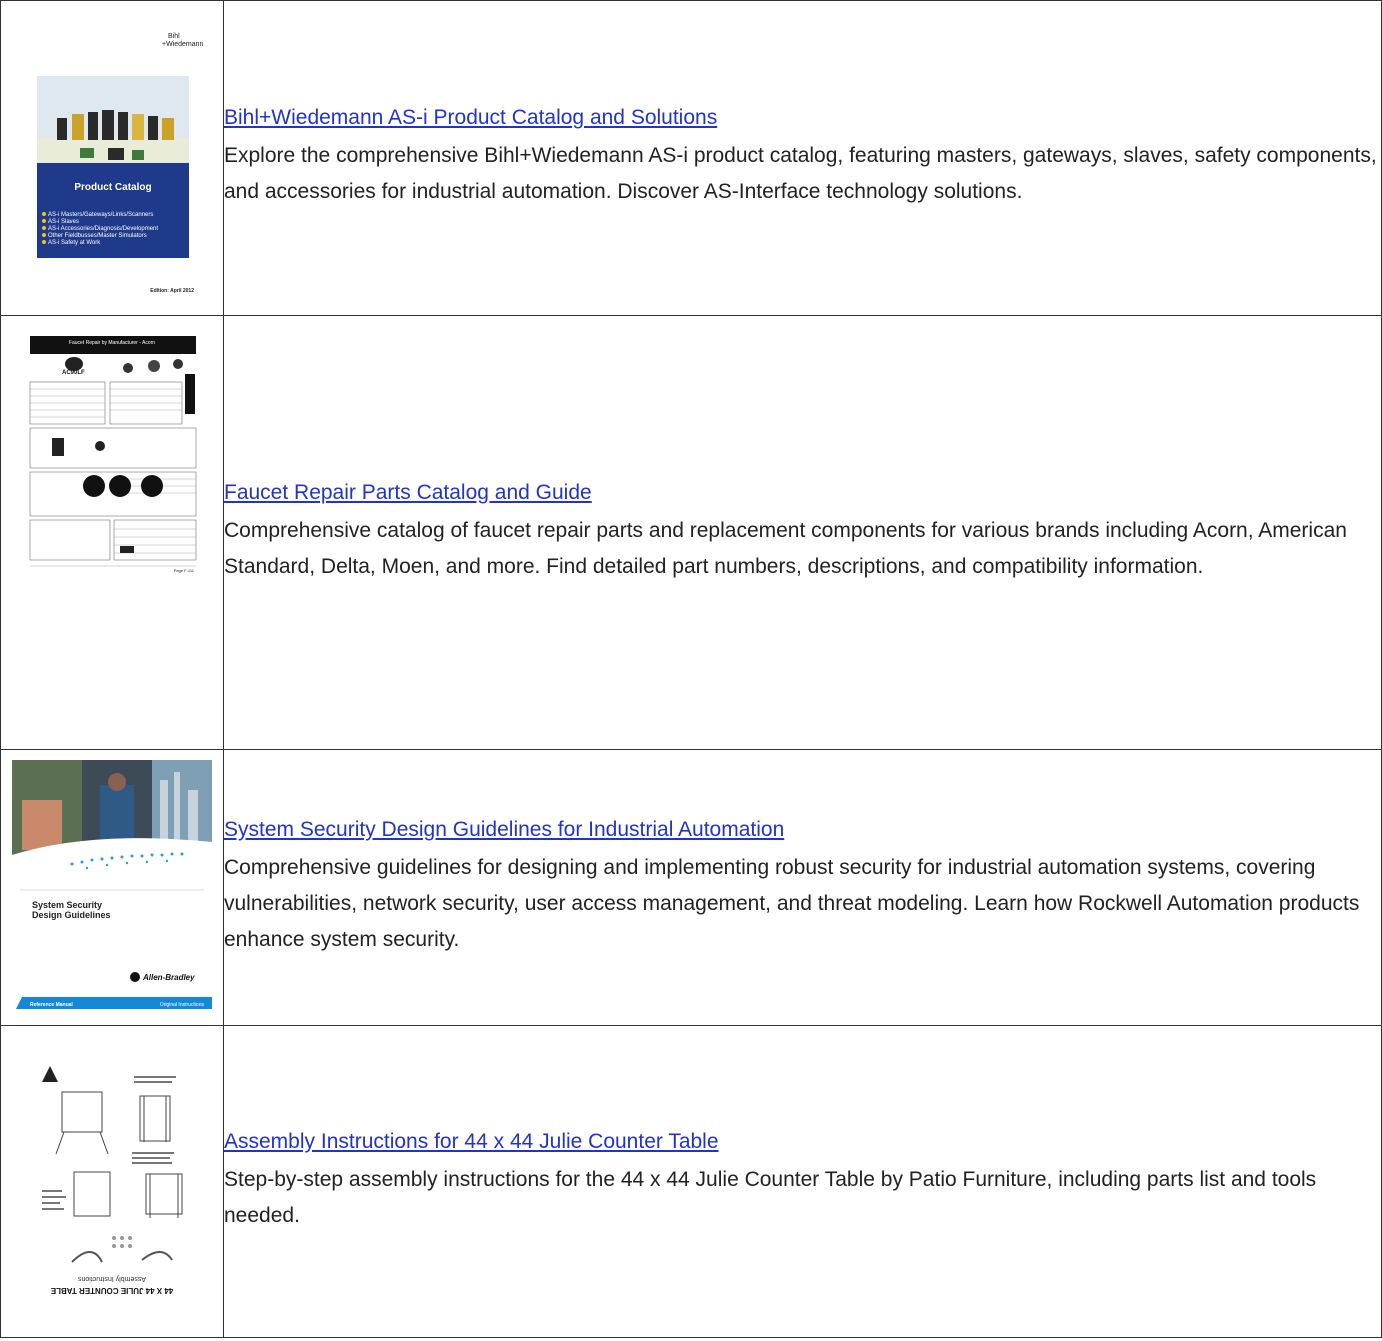  I want to click on result-title-link: Faucet Repair Parts Catalog and Guide, so click(408, 493).